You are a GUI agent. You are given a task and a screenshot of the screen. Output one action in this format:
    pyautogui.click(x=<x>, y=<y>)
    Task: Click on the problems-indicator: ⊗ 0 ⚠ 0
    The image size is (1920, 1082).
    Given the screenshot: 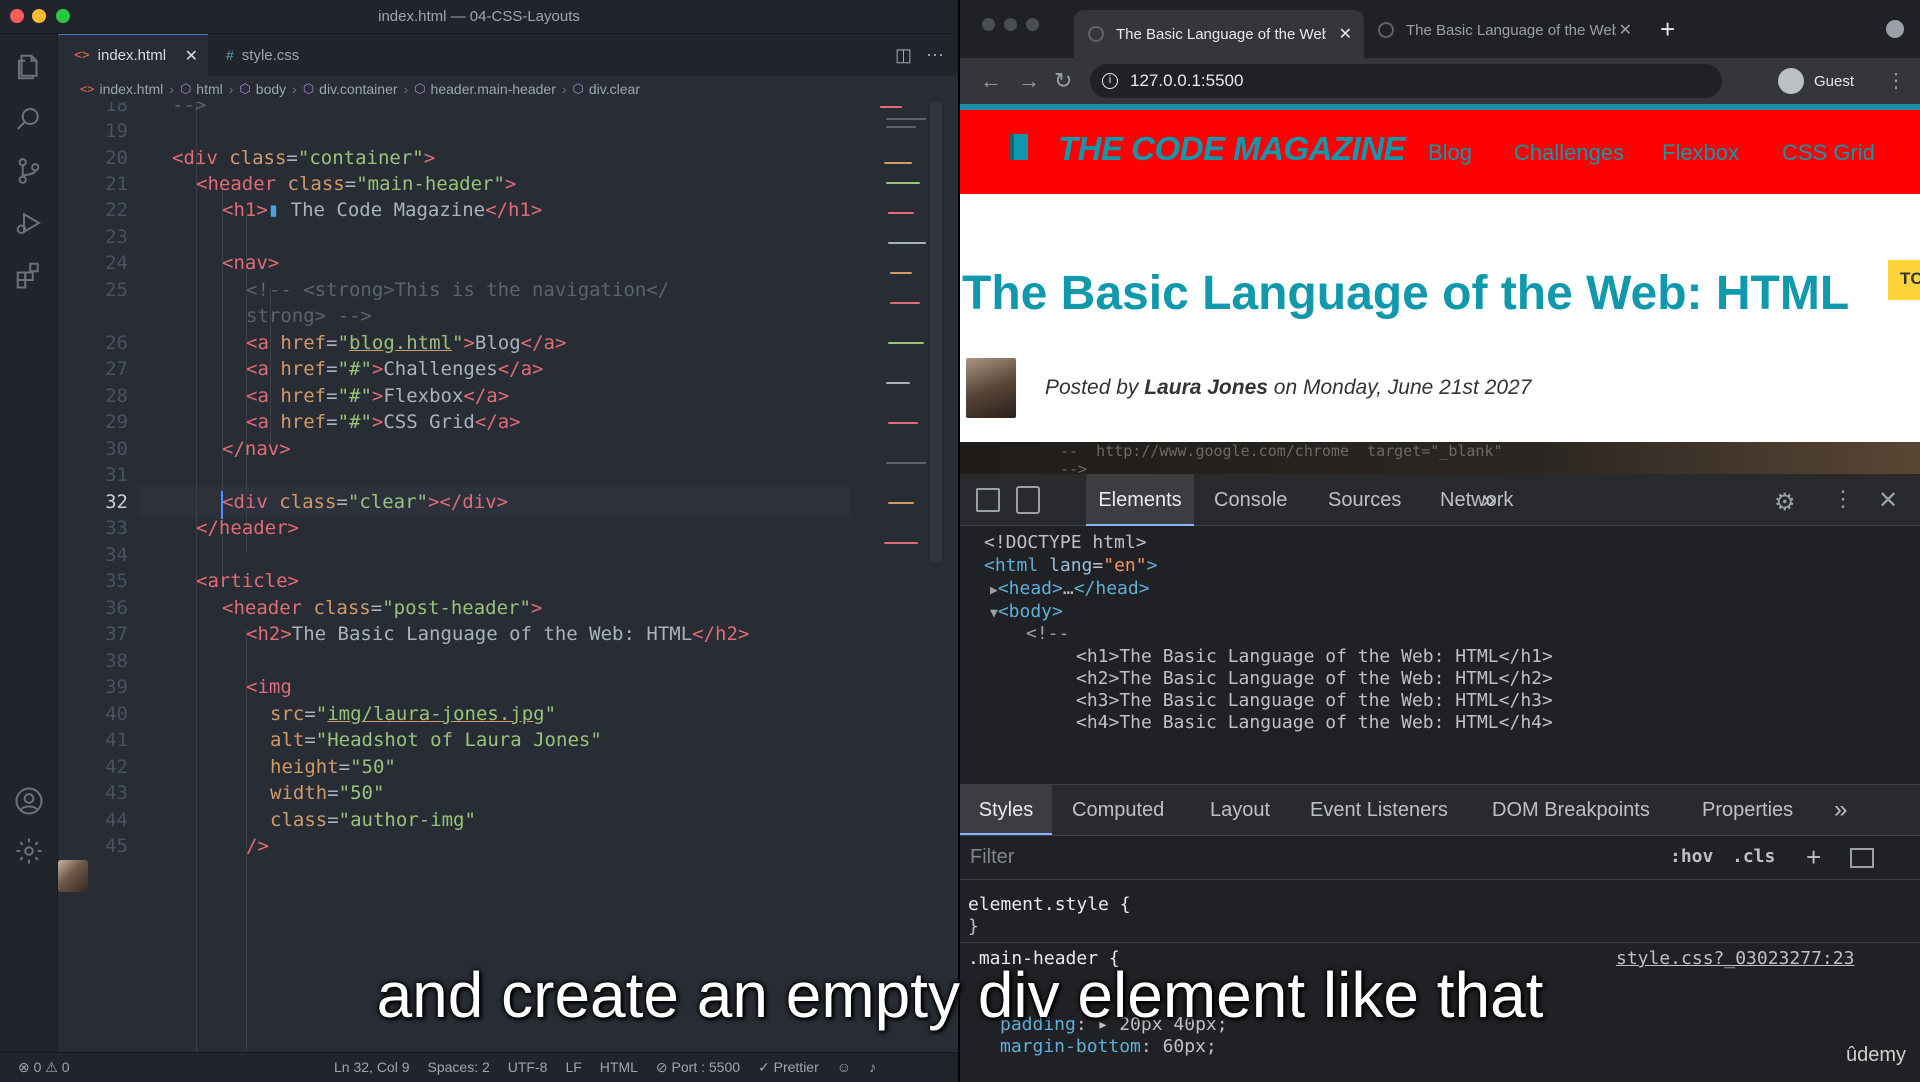 What is the action you would take?
    pyautogui.click(x=44, y=1067)
    